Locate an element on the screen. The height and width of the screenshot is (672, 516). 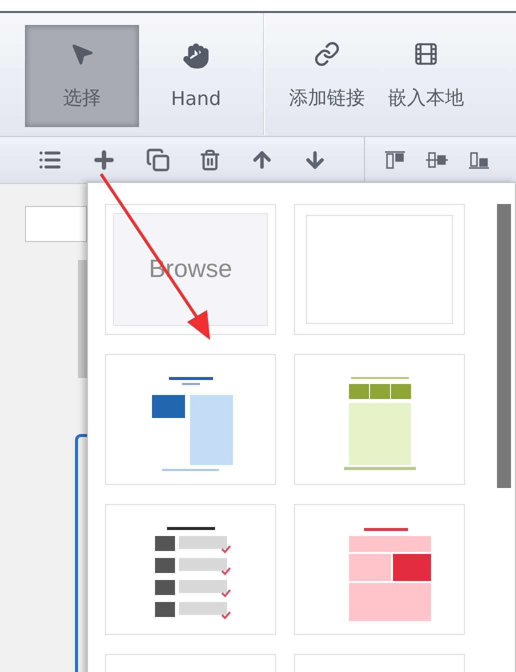
link-icon is located at coordinates (327, 54).